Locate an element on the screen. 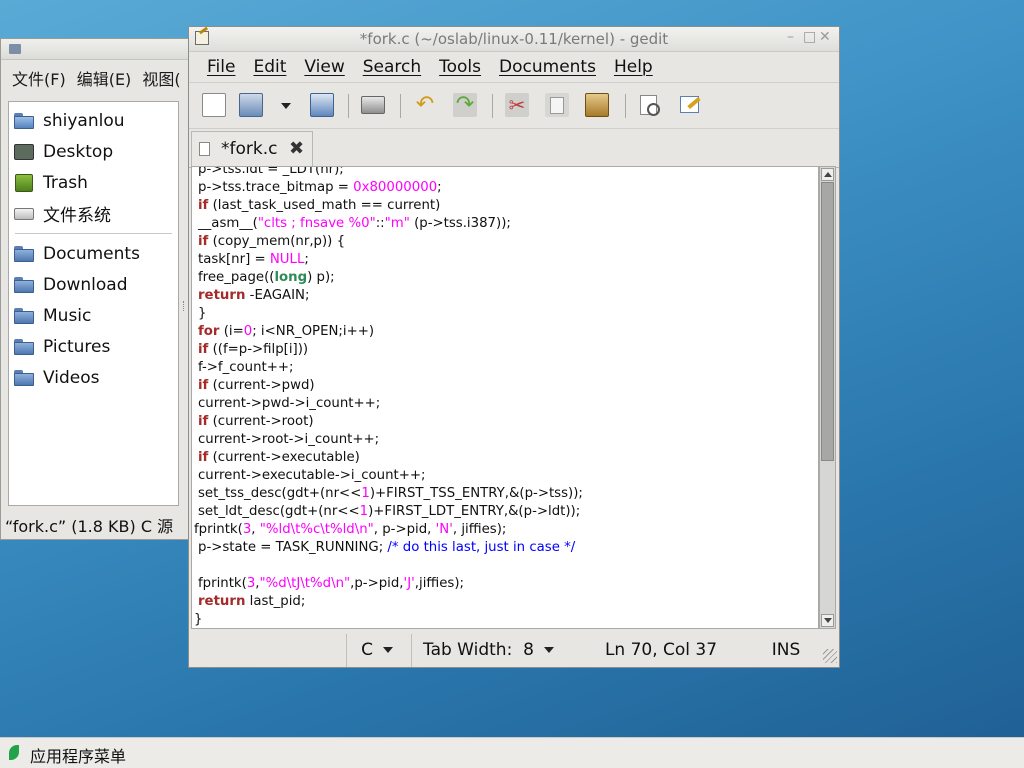  gedit-toolbar: ↶ ↷ ✂ is located at coordinates (514, 106).